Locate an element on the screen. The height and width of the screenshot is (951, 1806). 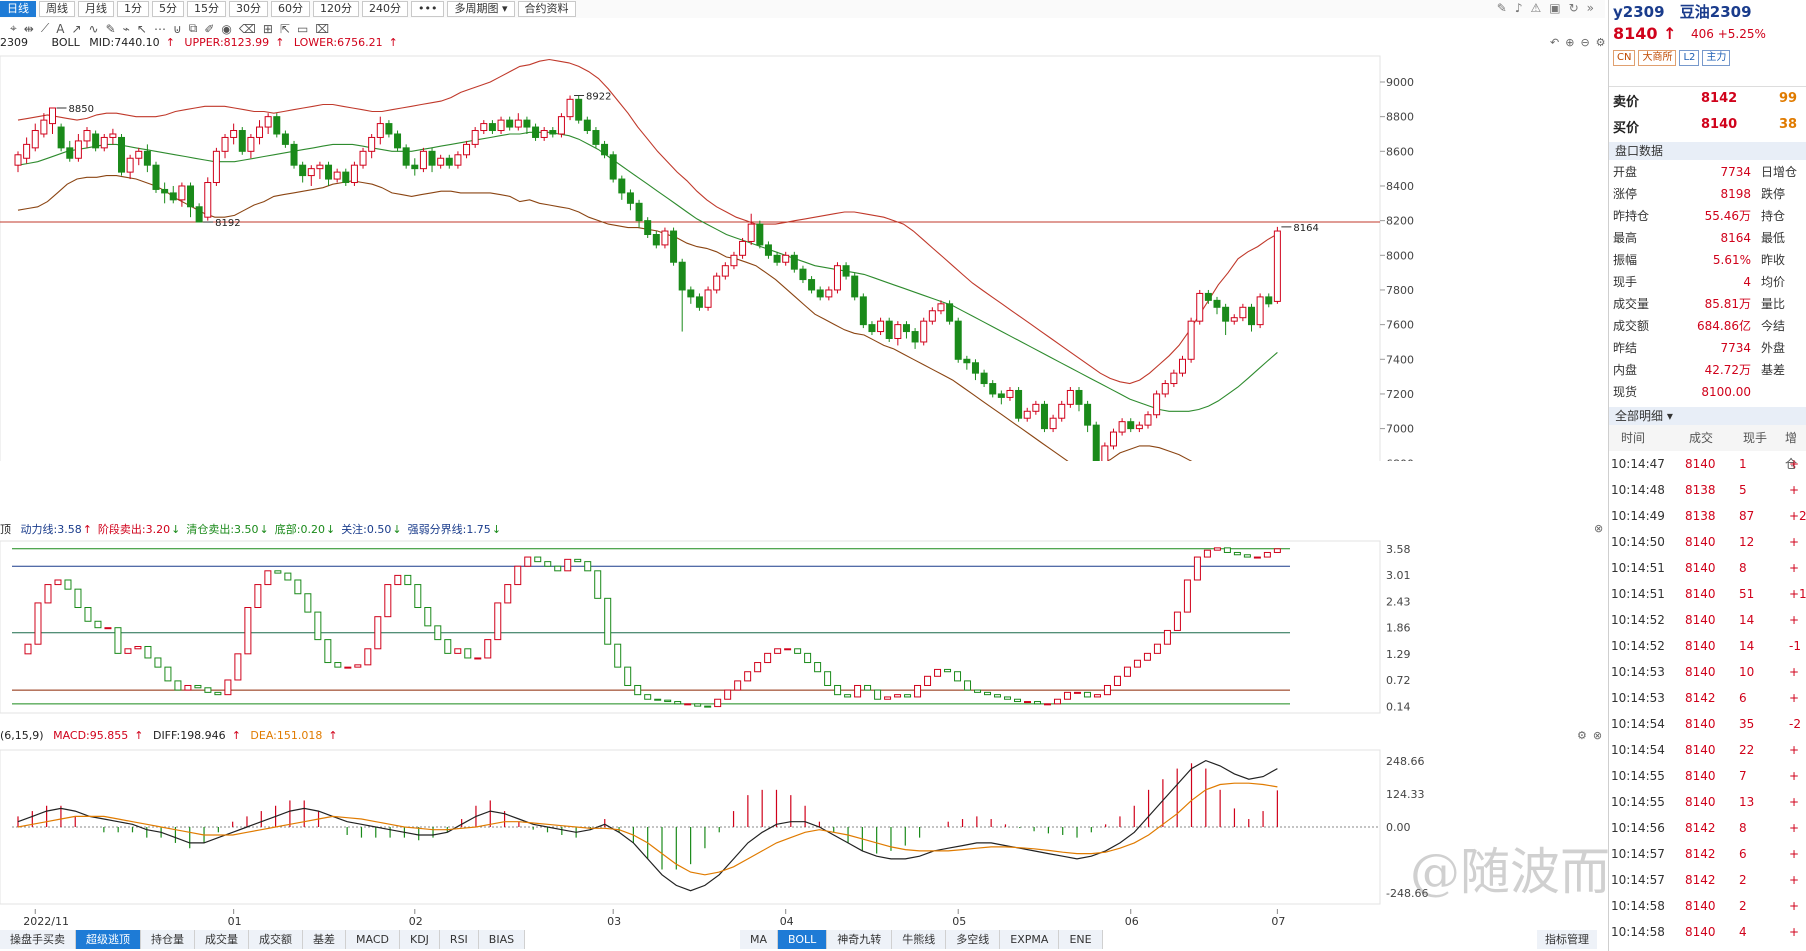
book-value: 8164 is located at coordinates (1735, 238).